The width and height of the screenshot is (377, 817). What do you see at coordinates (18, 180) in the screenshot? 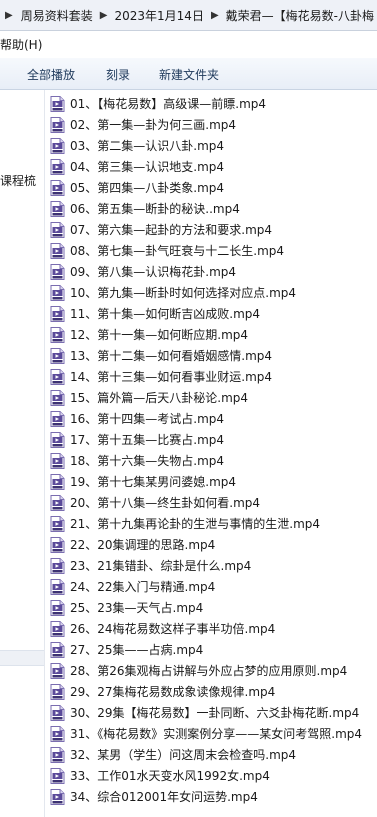
I see `nav-item-course-outline: 课程梳` at bounding box center [18, 180].